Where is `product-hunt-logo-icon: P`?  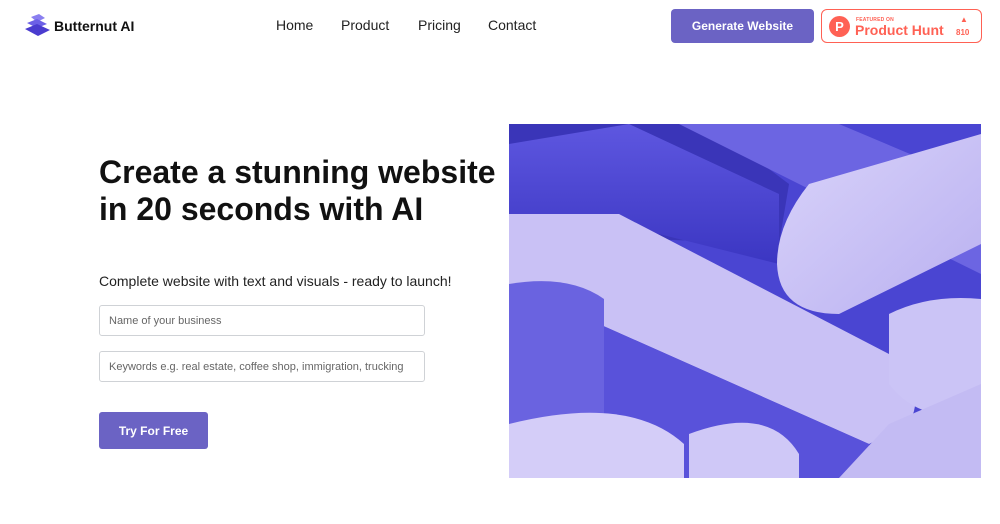 product-hunt-logo-icon: P is located at coordinates (839, 26).